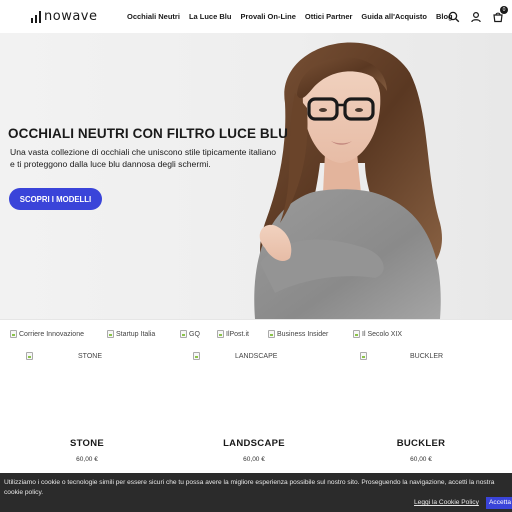 This screenshot has width=512, height=512. What do you see at coordinates (256, 319) in the screenshot?
I see `section-divider` at bounding box center [256, 319].